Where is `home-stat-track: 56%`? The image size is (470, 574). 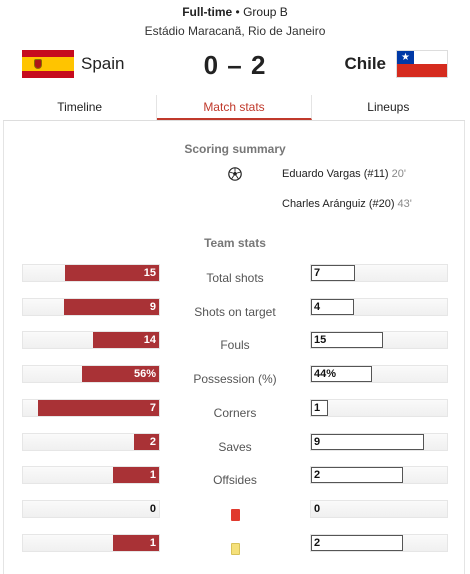 home-stat-track: 56% is located at coordinates (91, 374).